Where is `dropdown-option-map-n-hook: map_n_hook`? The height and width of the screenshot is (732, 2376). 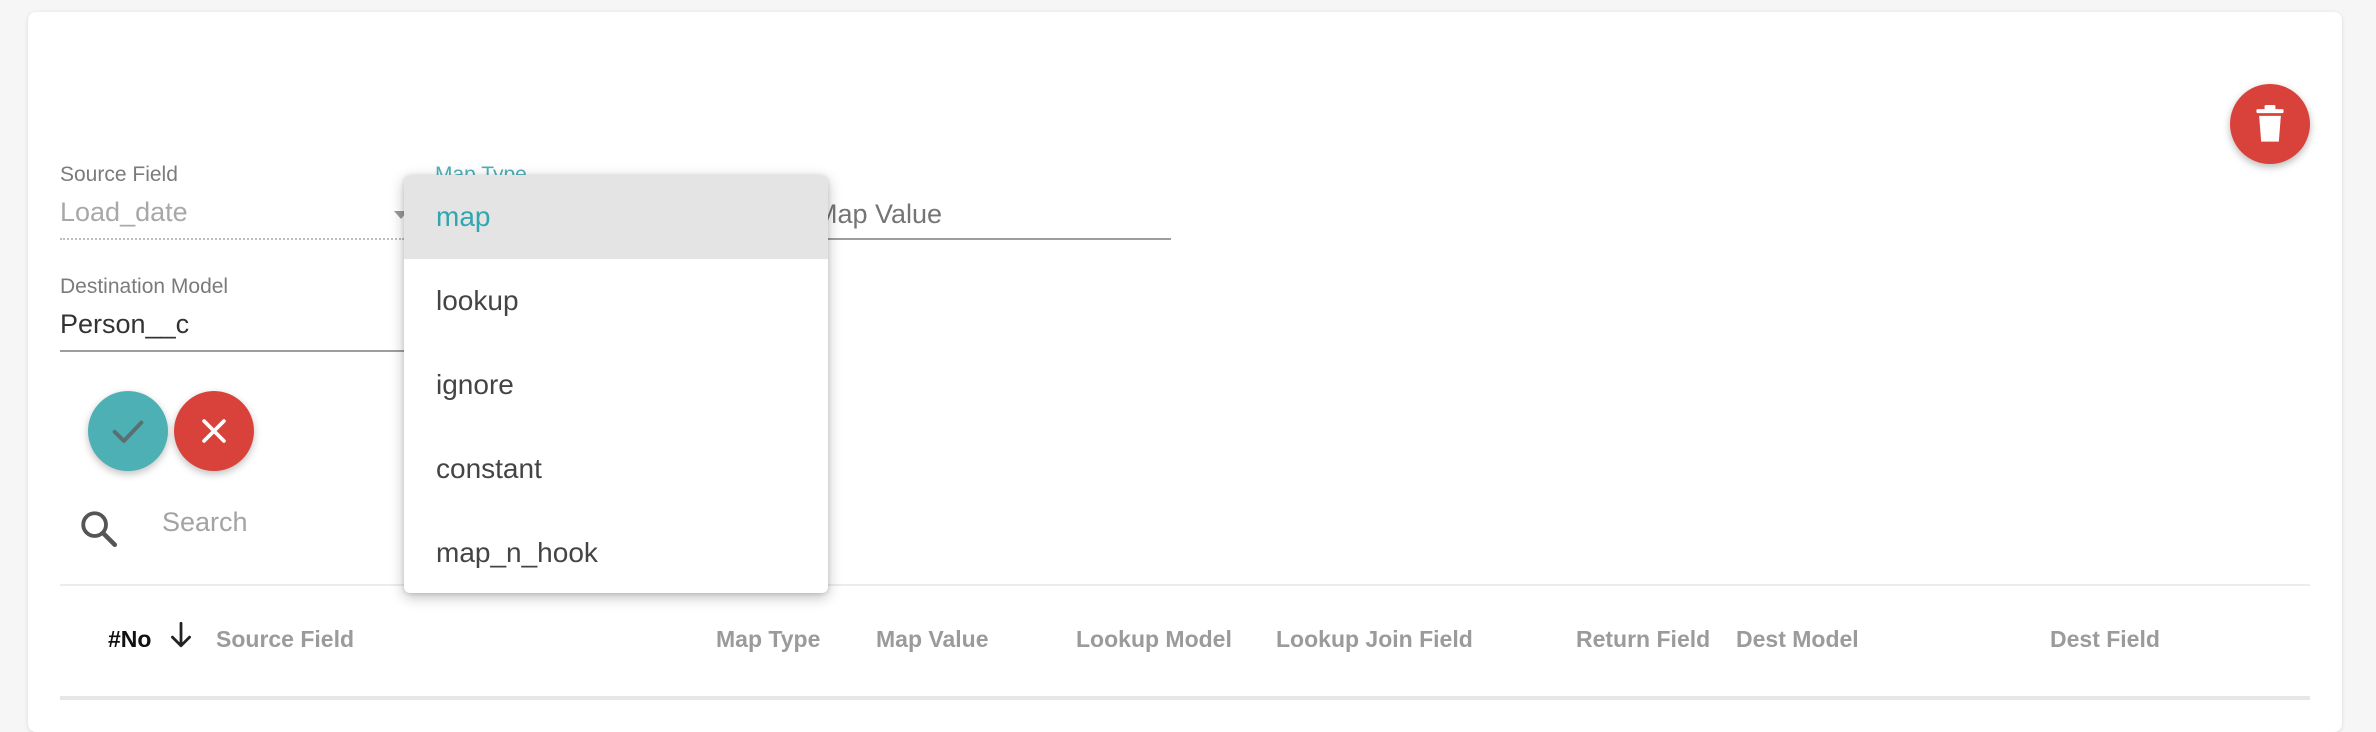 dropdown-option-map-n-hook: map_n_hook is located at coordinates (616, 552).